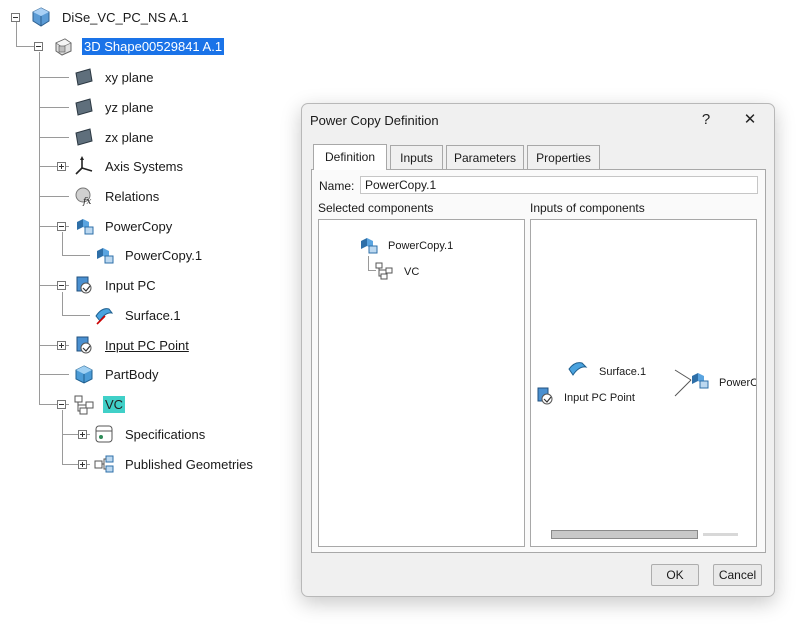  What do you see at coordinates (61, 285) in the screenshot?
I see `collapse-input-pc-icon` at bounding box center [61, 285].